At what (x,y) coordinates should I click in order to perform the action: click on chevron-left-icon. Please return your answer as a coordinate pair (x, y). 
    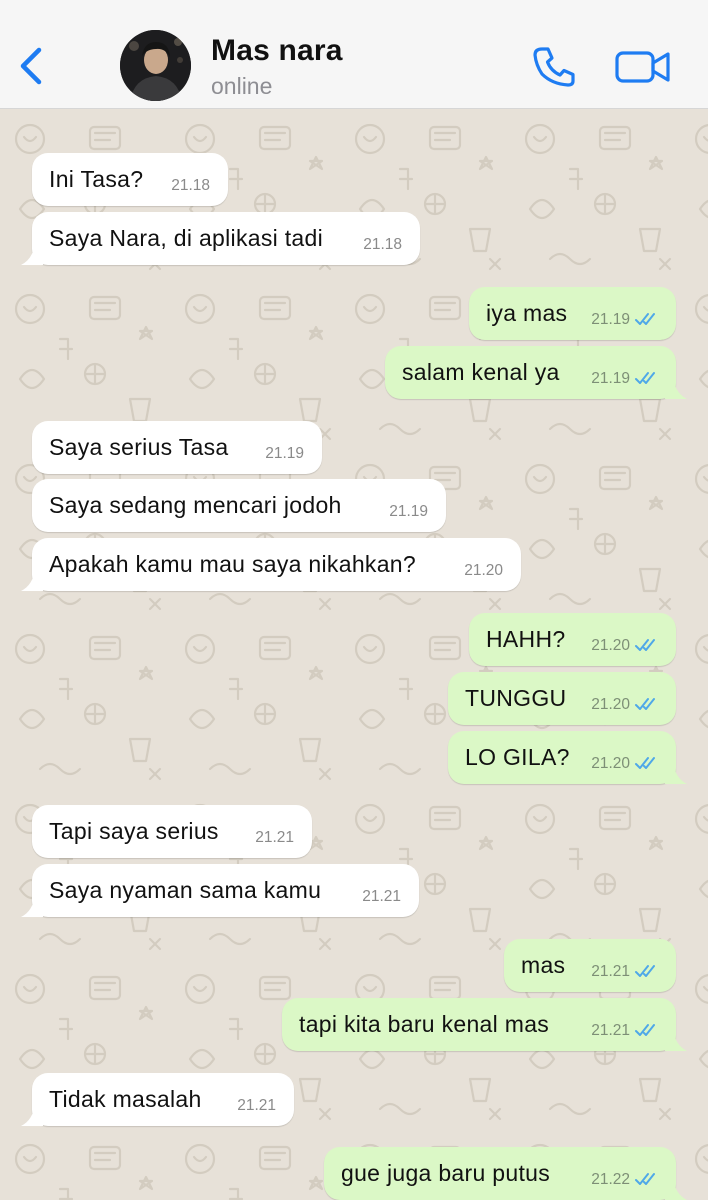
    Looking at the image, I should click on (31, 66).